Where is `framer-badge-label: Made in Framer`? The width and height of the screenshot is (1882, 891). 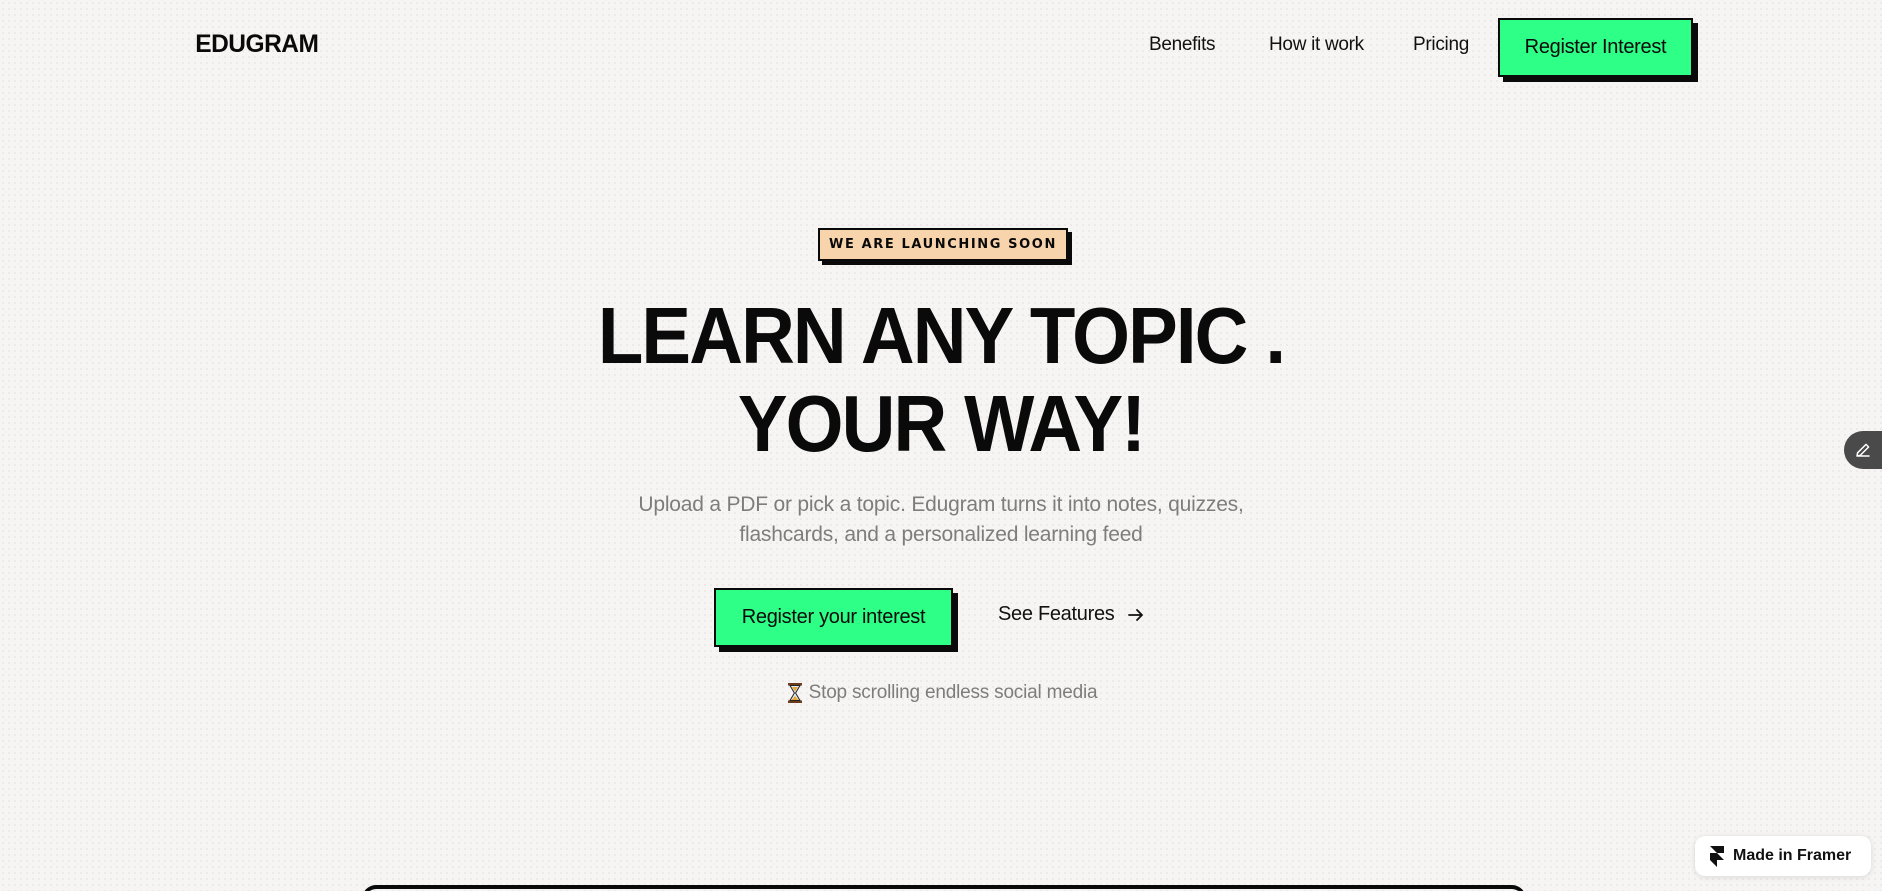 framer-badge-label: Made in Framer is located at coordinates (1792, 855).